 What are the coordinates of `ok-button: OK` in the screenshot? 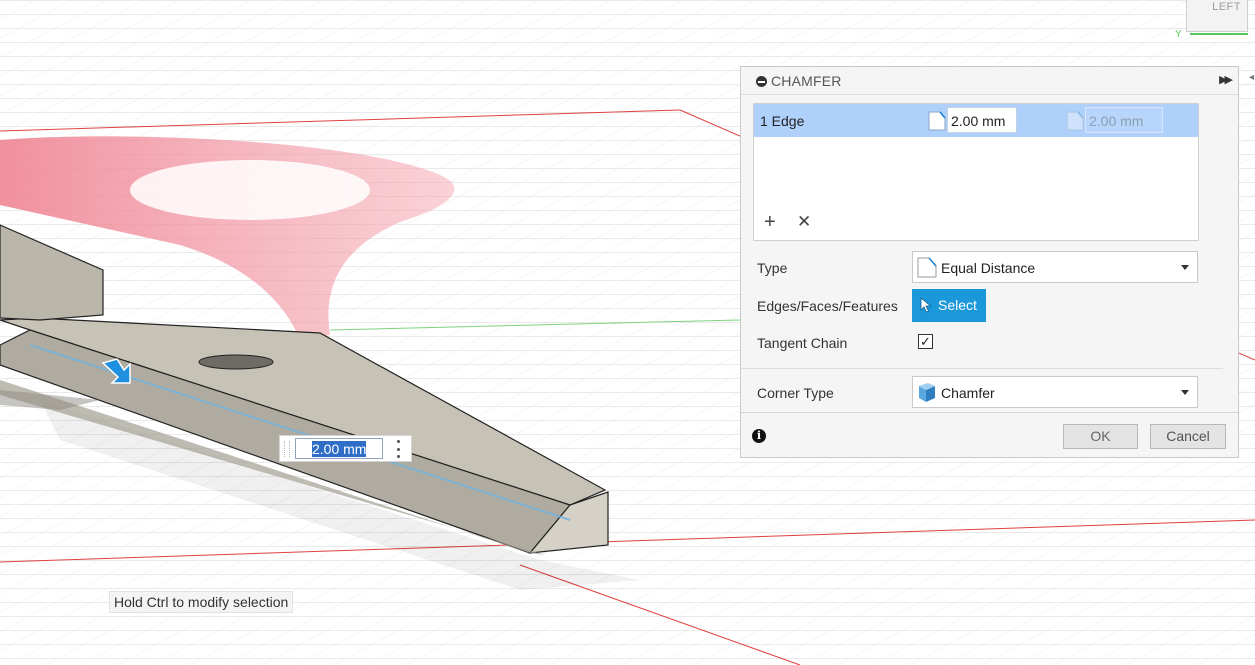 It's located at (1100, 436).